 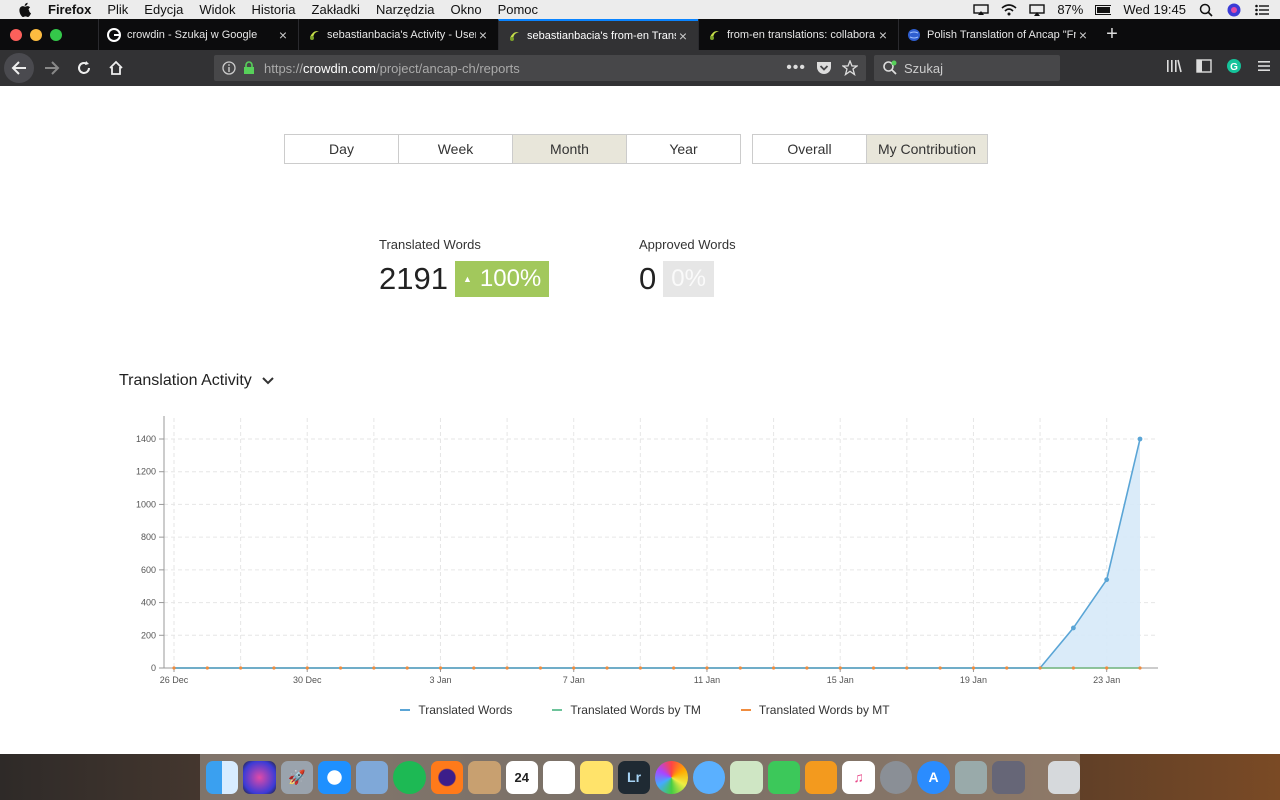 What do you see at coordinates (1262, 10) in the screenshot?
I see `notification-center-icon` at bounding box center [1262, 10].